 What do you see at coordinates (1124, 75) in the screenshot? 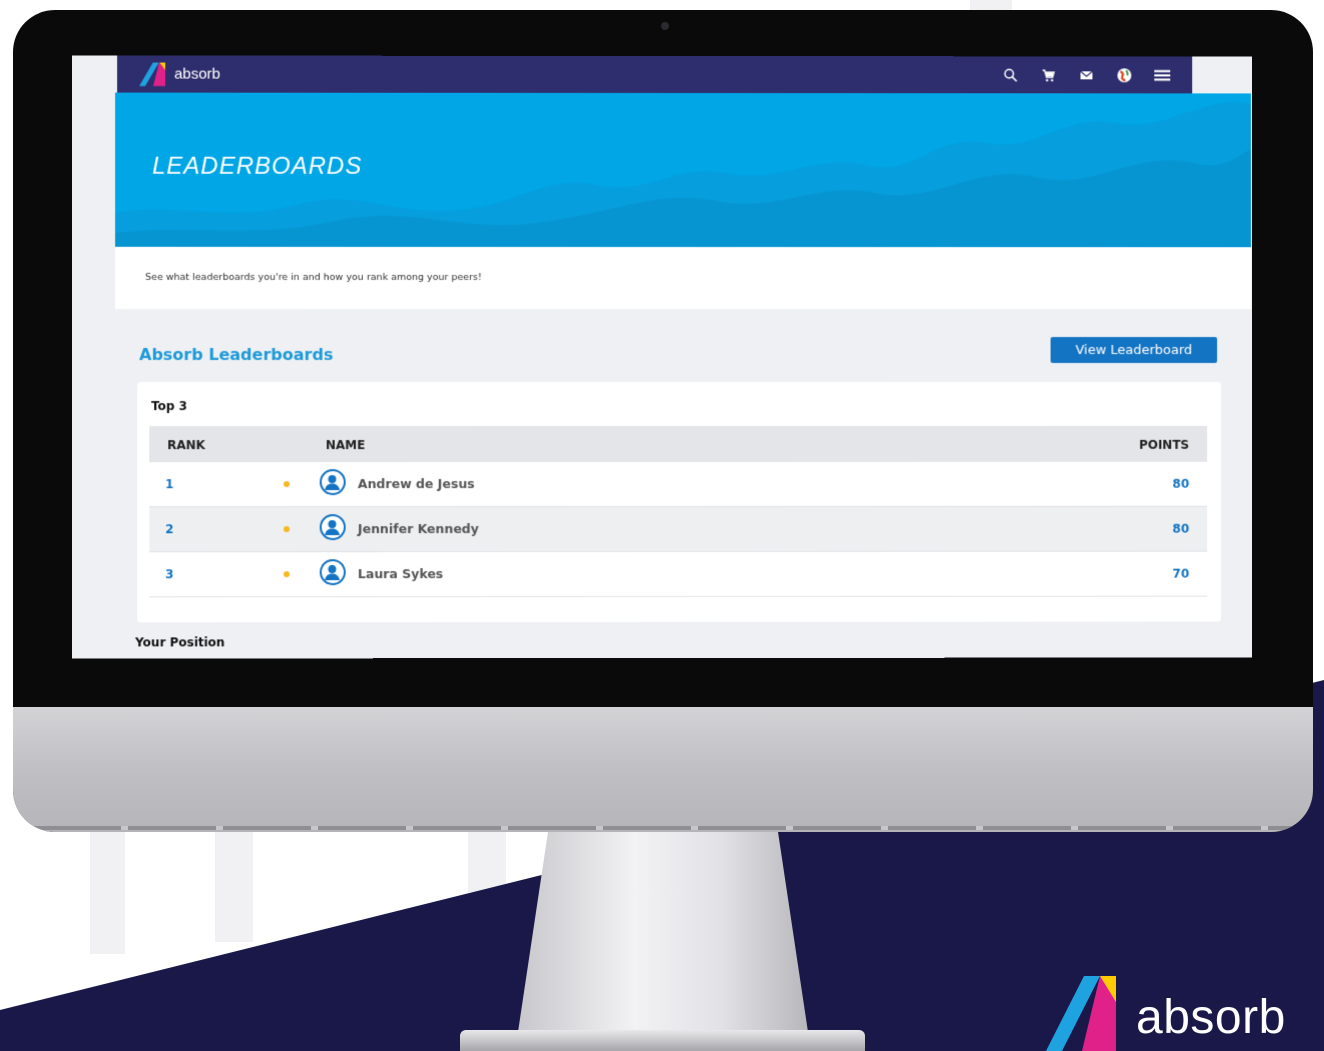
I see `globe-icon` at bounding box center [1124, 75].